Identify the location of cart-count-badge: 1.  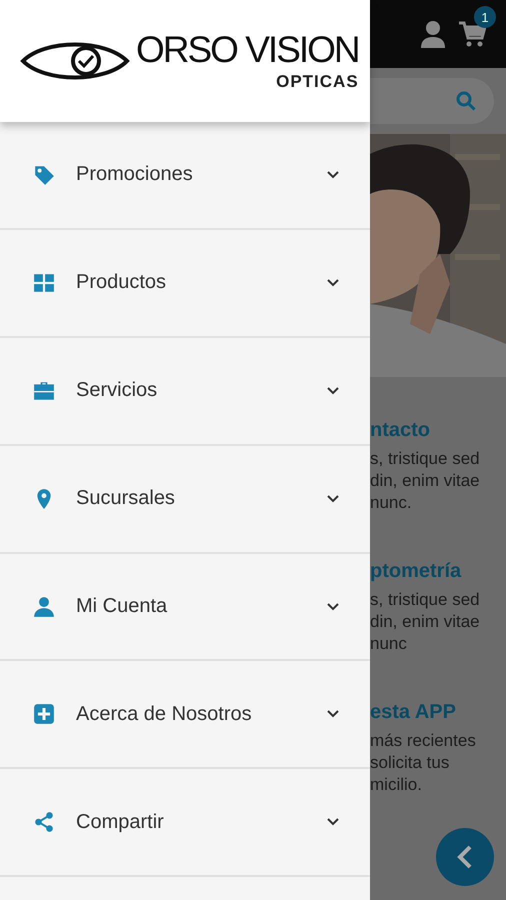
(485, 17).